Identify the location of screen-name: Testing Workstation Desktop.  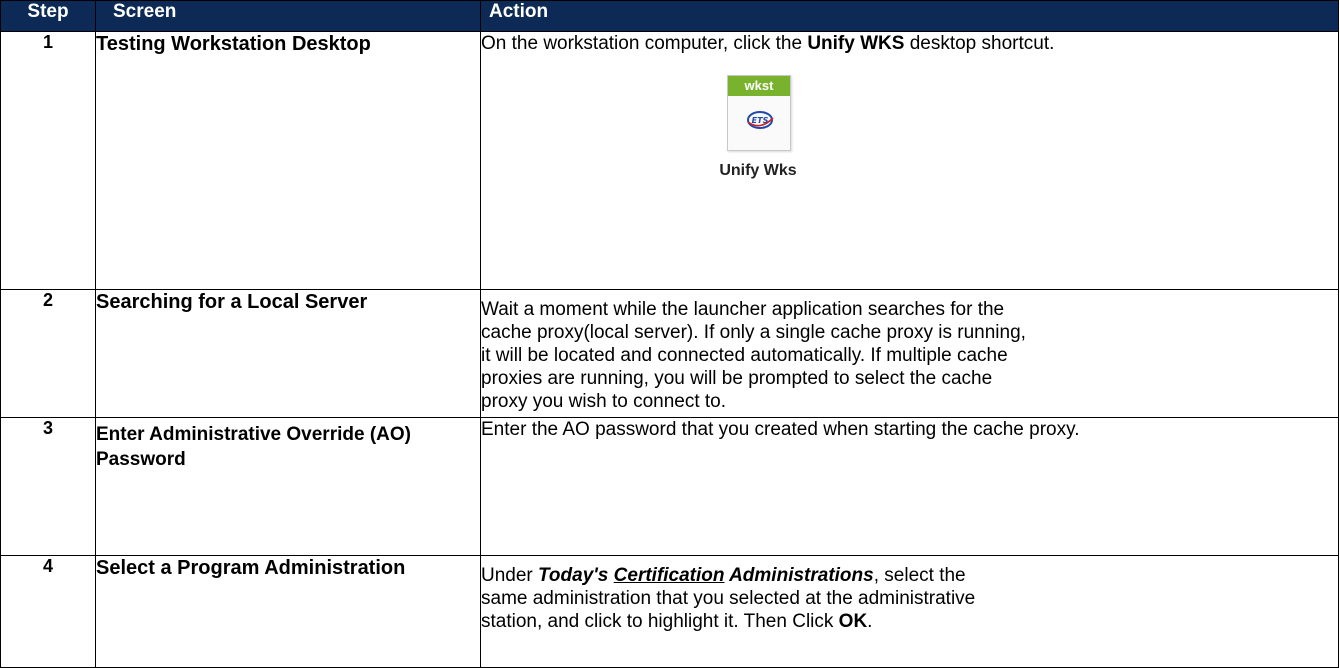
(288, 160).